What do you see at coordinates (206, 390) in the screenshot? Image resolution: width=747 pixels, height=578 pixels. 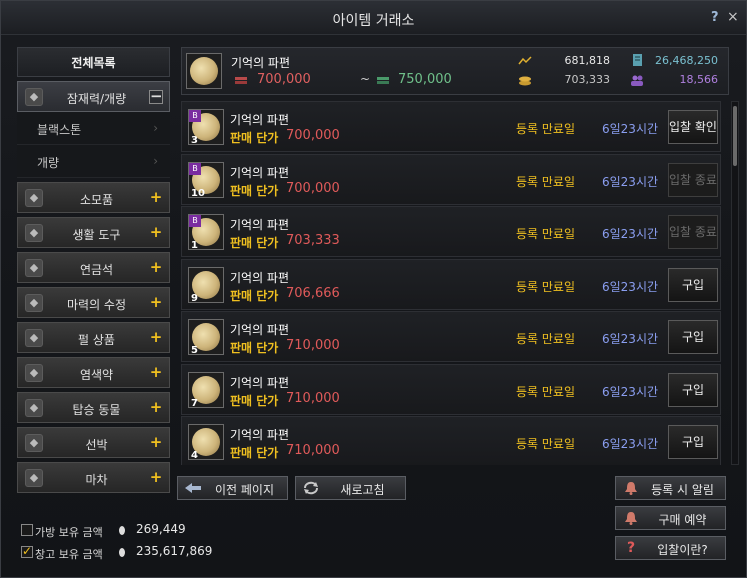 I see `item-slot: 7` at bounding box center [206, 390].